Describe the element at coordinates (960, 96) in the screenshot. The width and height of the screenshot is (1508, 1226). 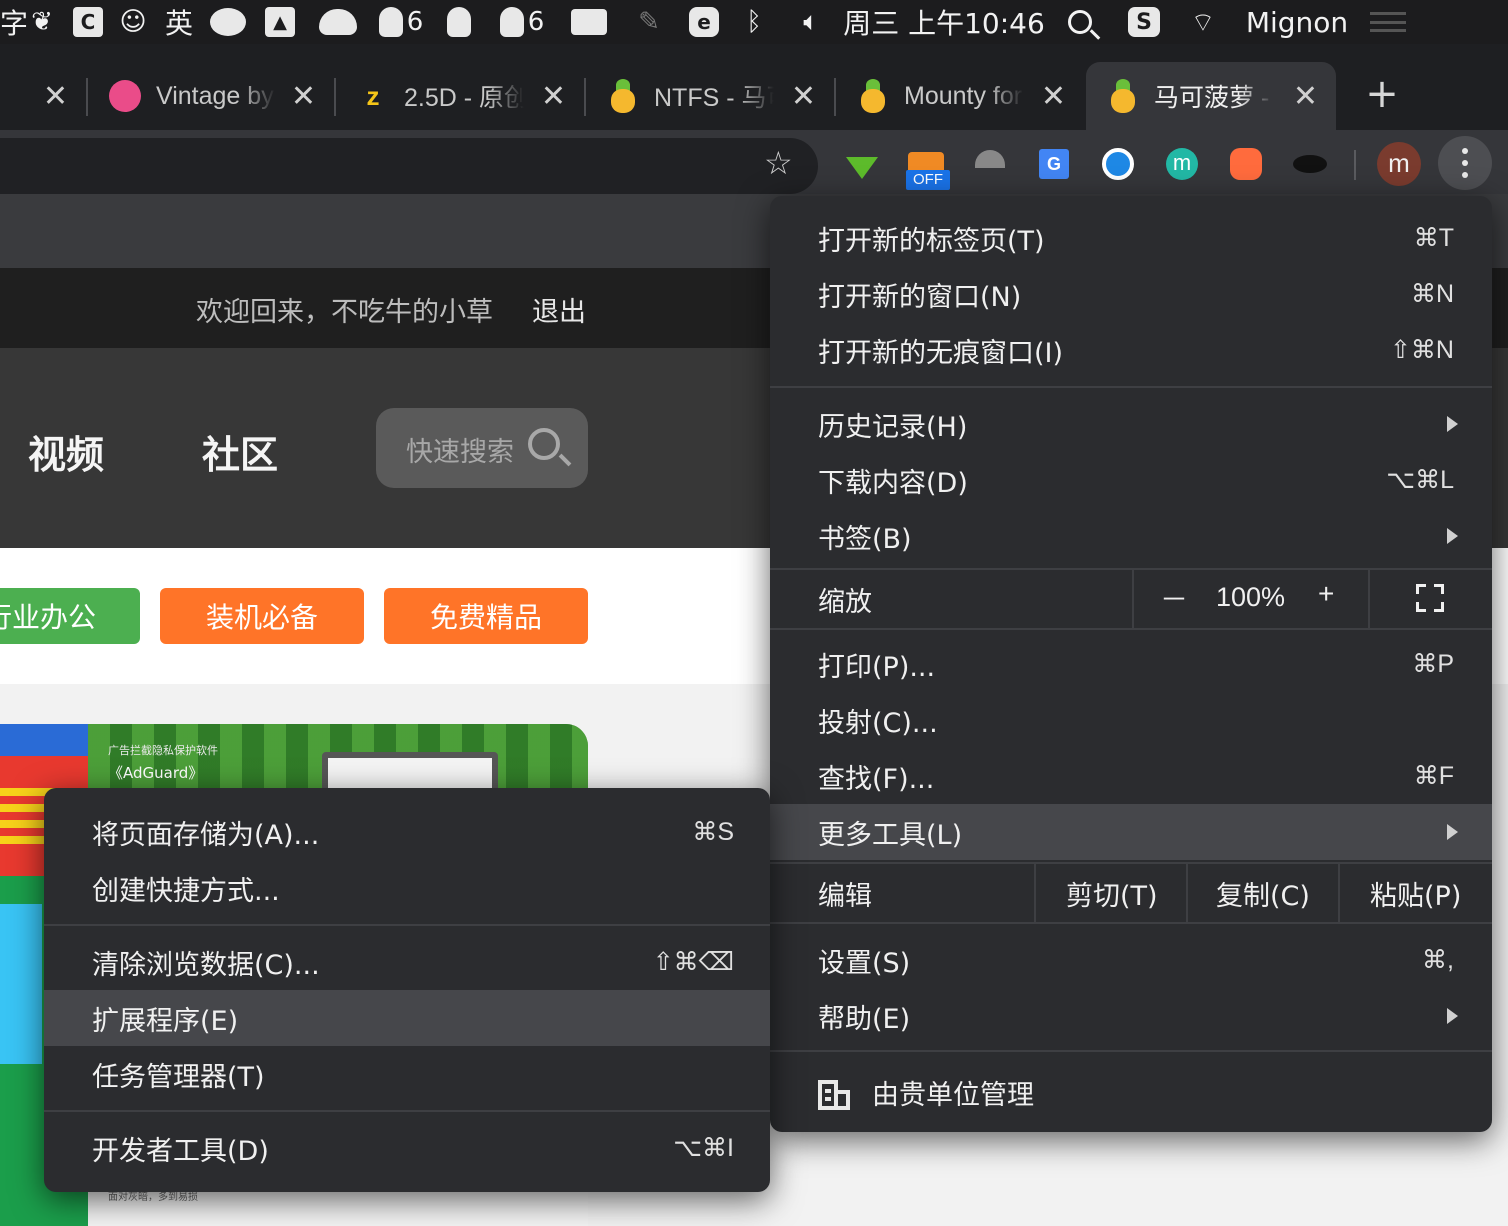
I see `tab-mounty: Mounty for ✕` at that location.